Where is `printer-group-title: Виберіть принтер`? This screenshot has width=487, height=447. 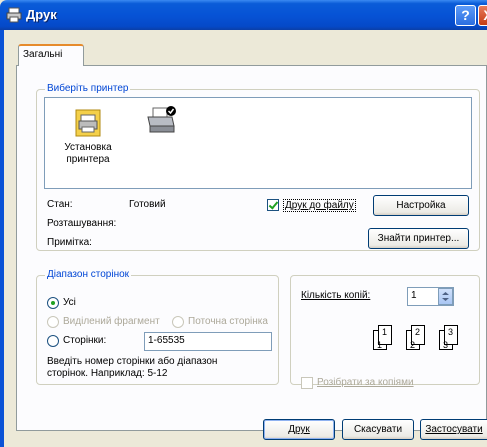
printer-group-title: Виберіть принтер is located at coordinates (88, 88).